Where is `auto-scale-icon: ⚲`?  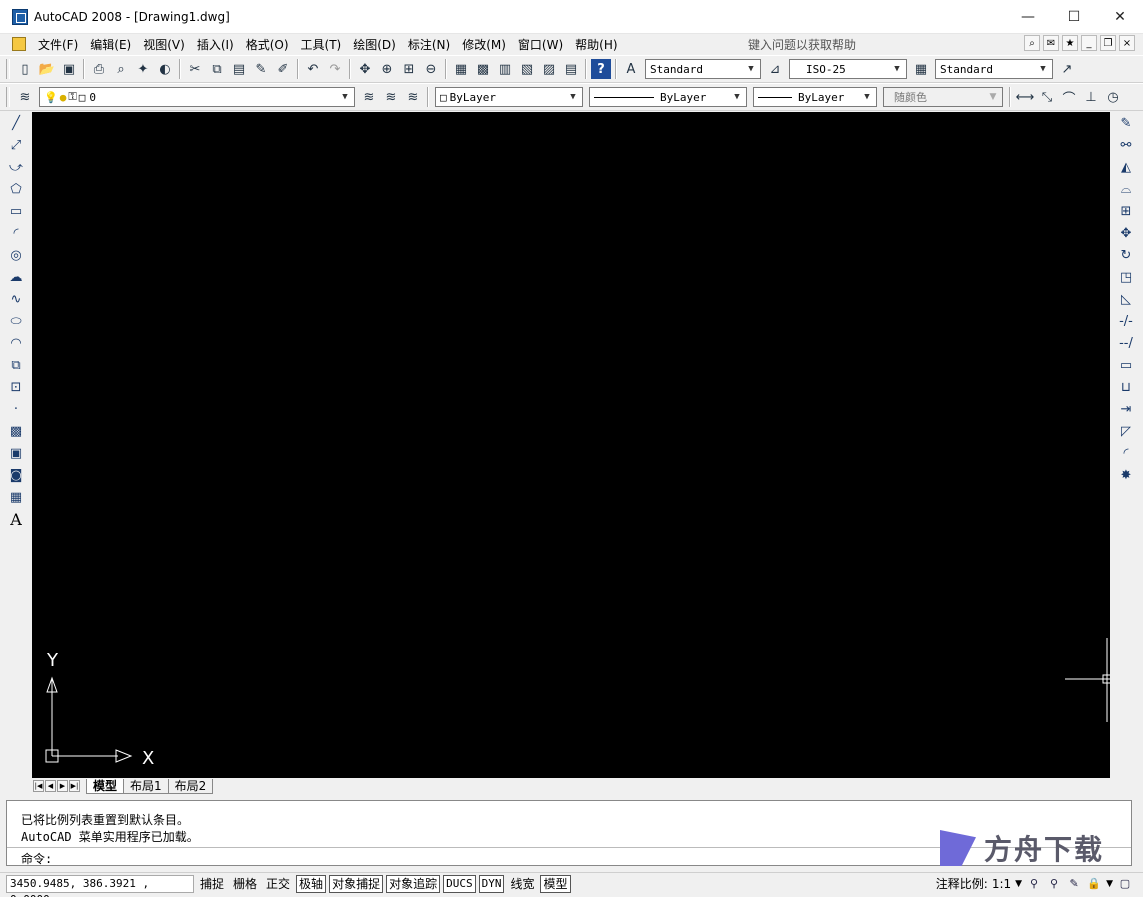
auto-scale-icon: ⚲ is located at coordinates (1054, 884).